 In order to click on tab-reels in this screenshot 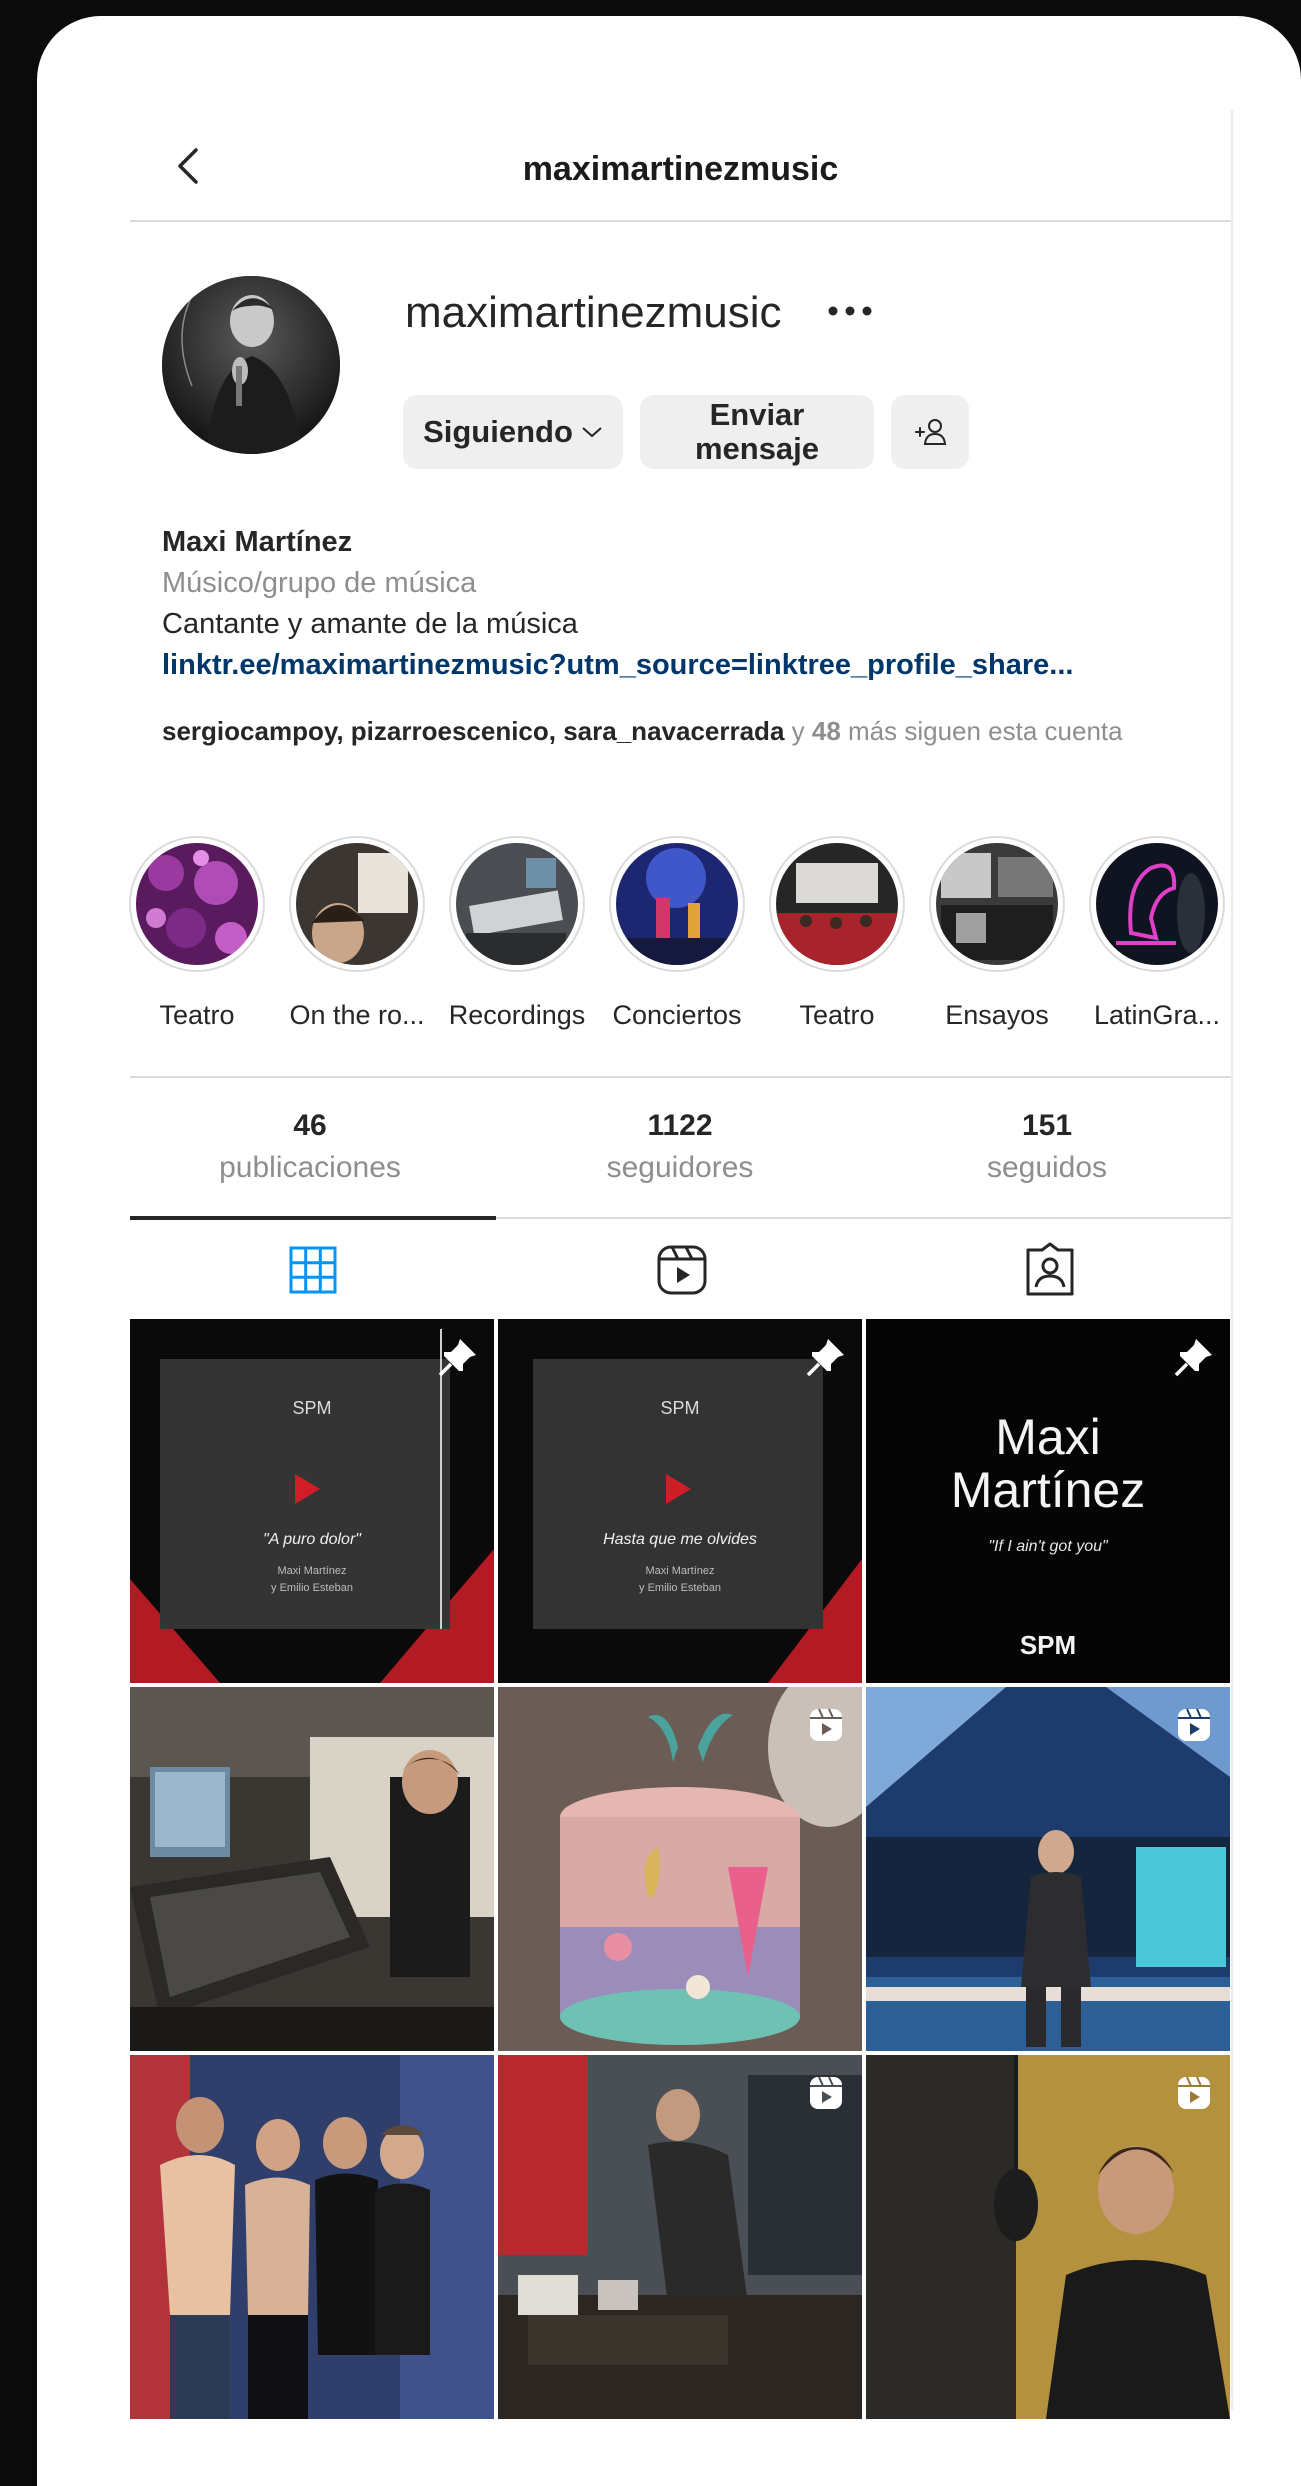, I will do `click(682, 1270)`.